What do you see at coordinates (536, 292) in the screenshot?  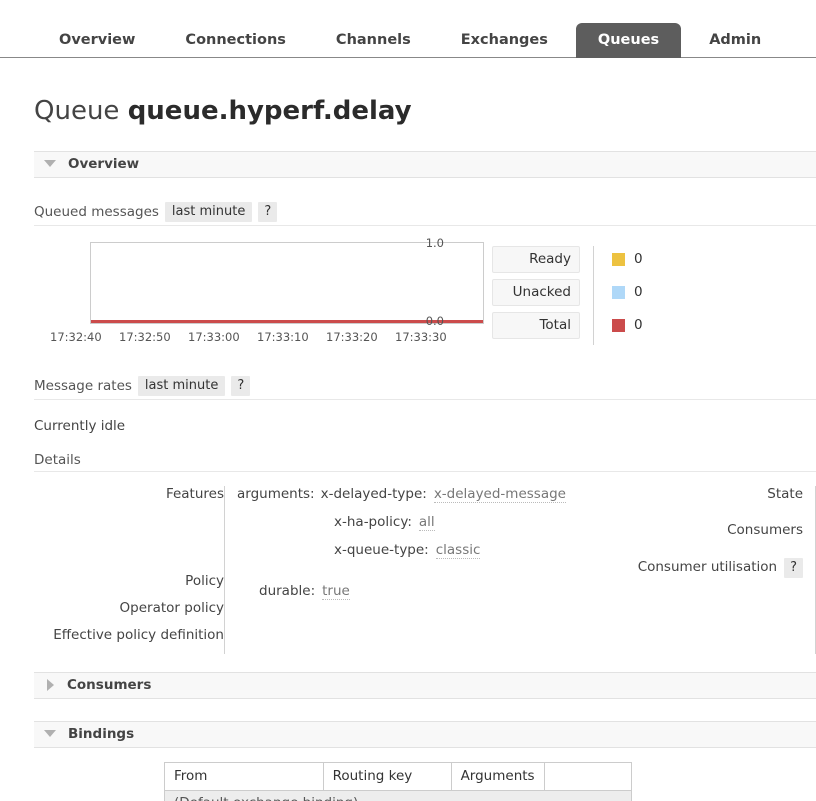 I see `legend-label-unacked: Unacked` at bounding box center [536, 292].